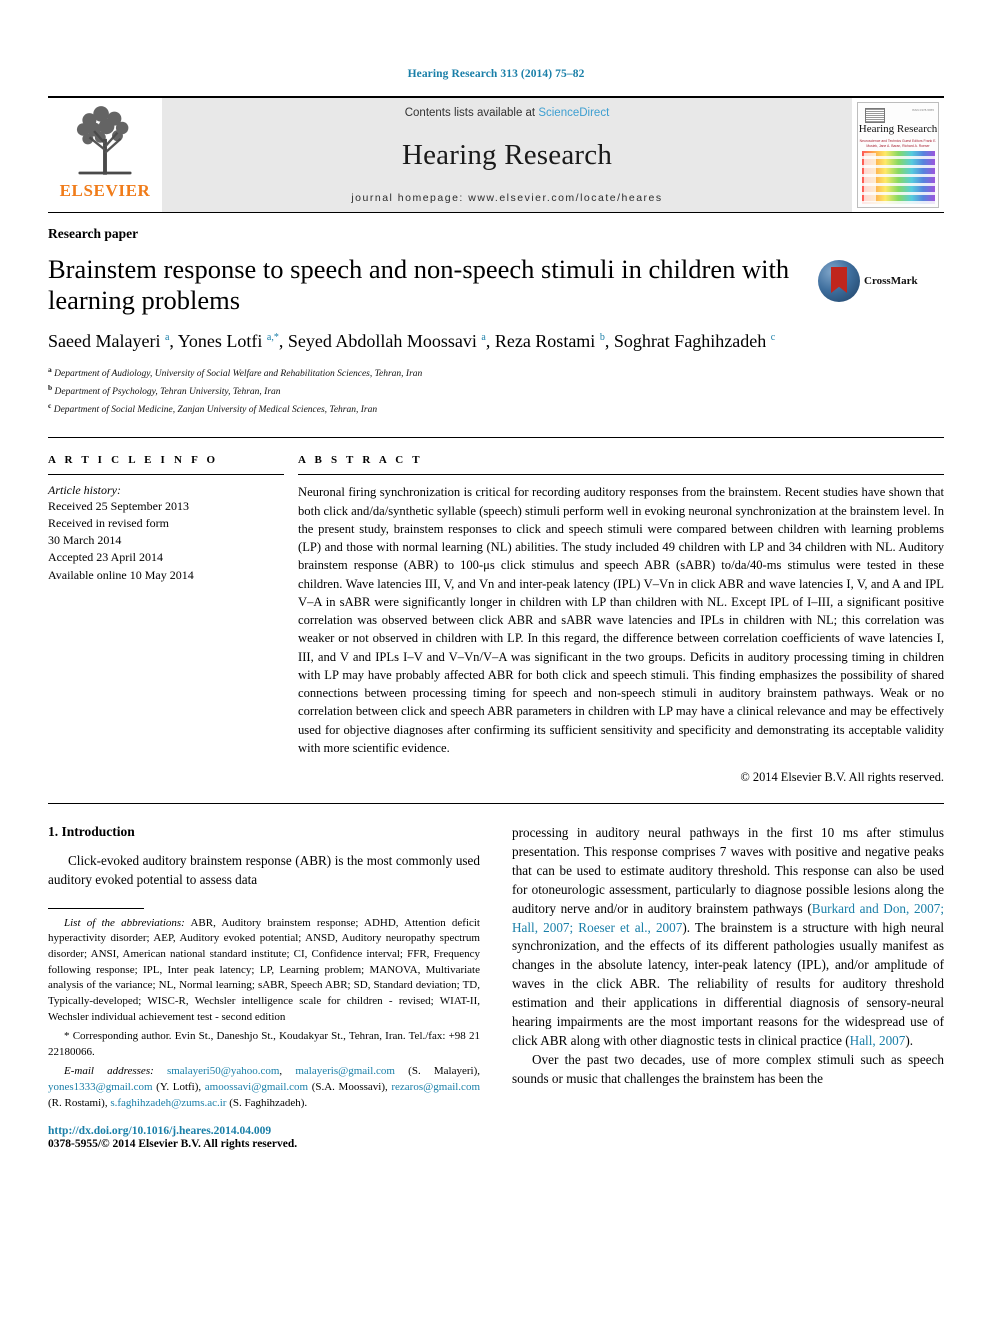 This screenshot has width=992, height=1323. I want to click on elsevier-tree-icon, so click(104, 140).